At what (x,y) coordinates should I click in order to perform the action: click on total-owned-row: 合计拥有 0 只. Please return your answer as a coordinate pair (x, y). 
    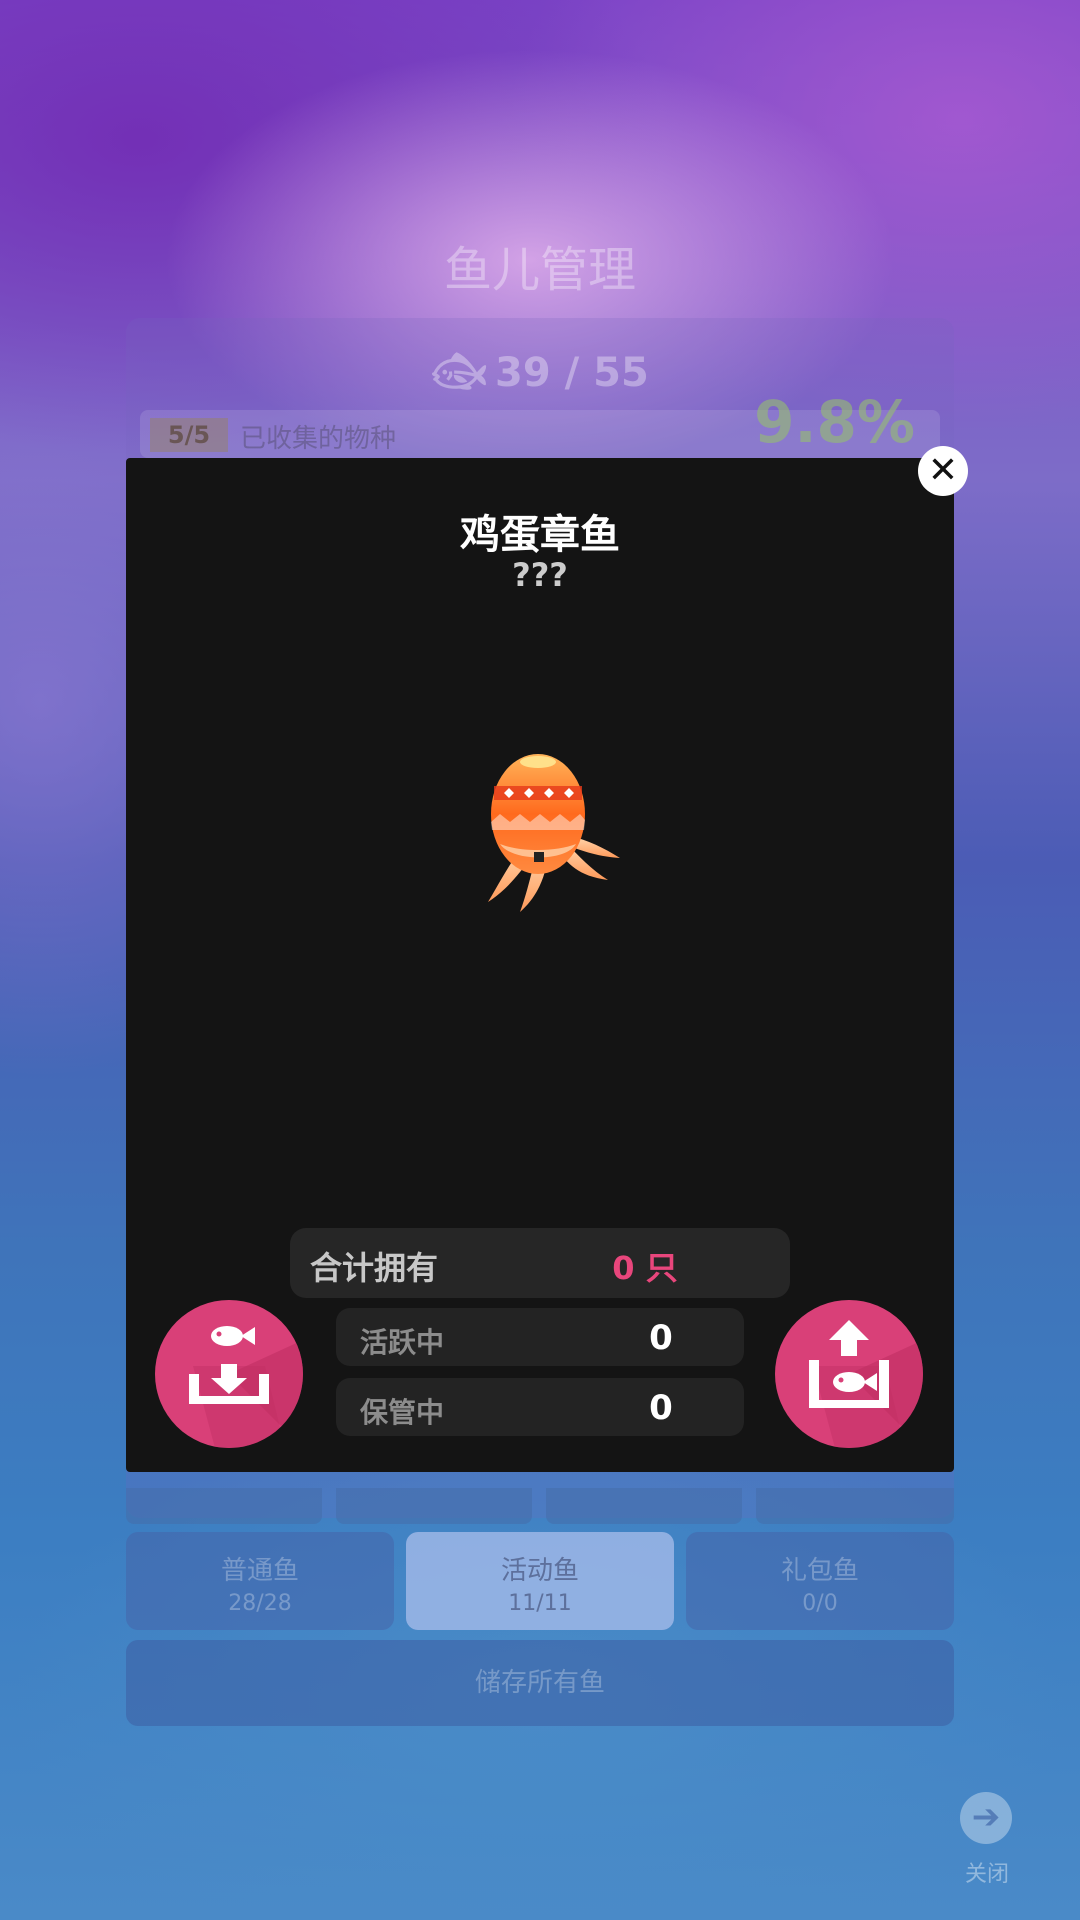
    Looking at the image, I should click on (540, 1263).